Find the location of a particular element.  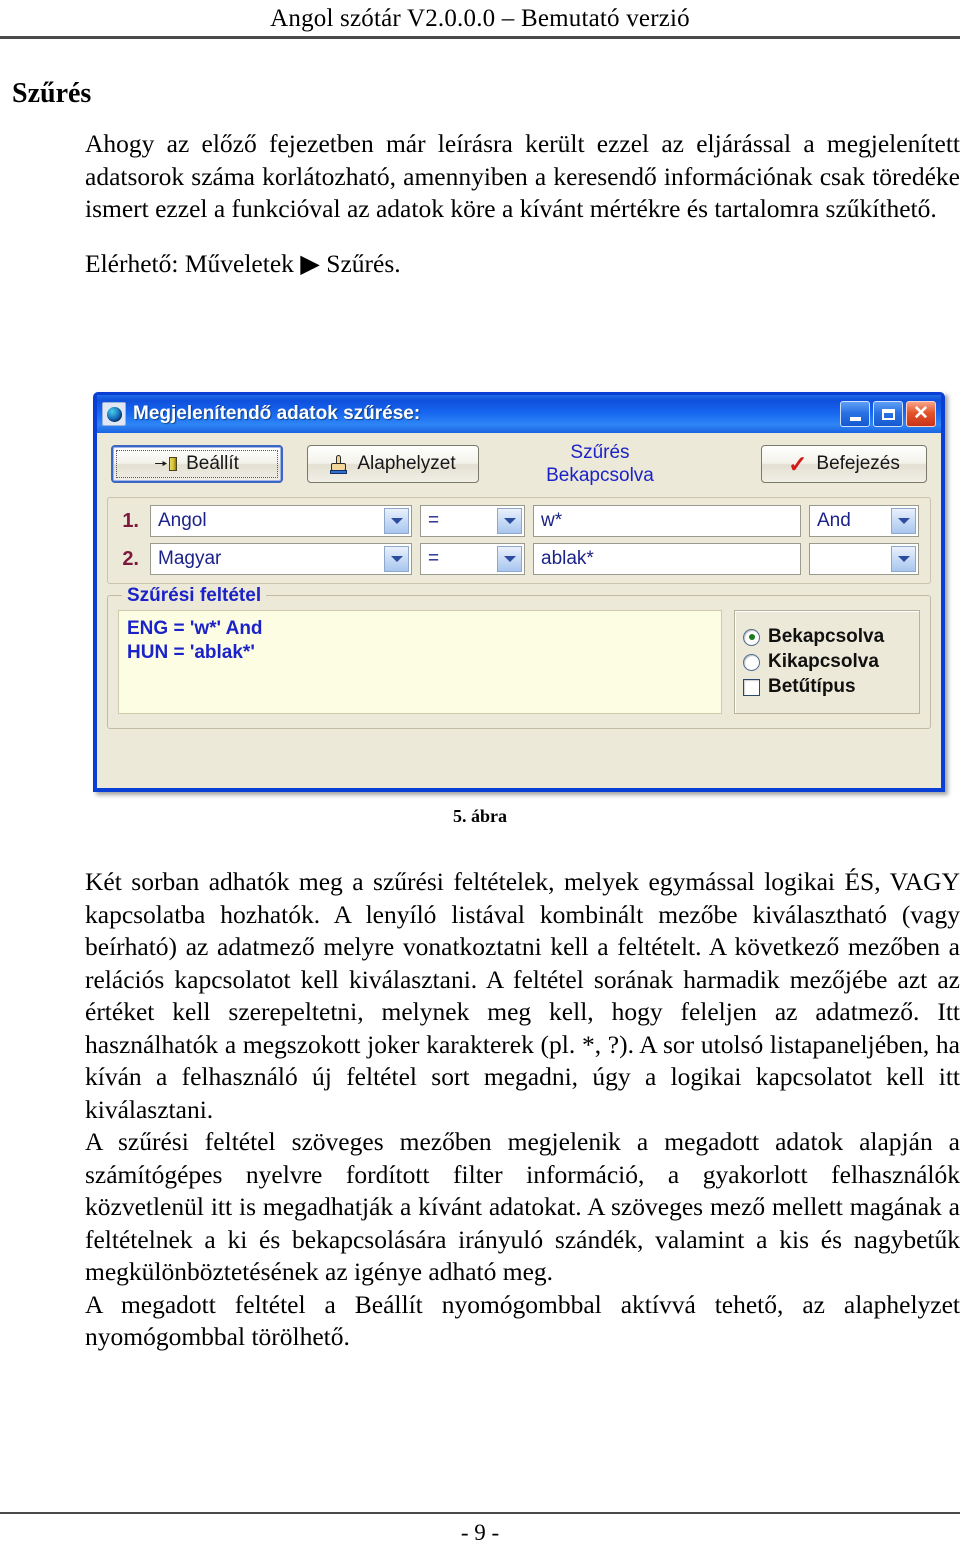

page-number: - 9 - is located at coordinates (480, 1532).